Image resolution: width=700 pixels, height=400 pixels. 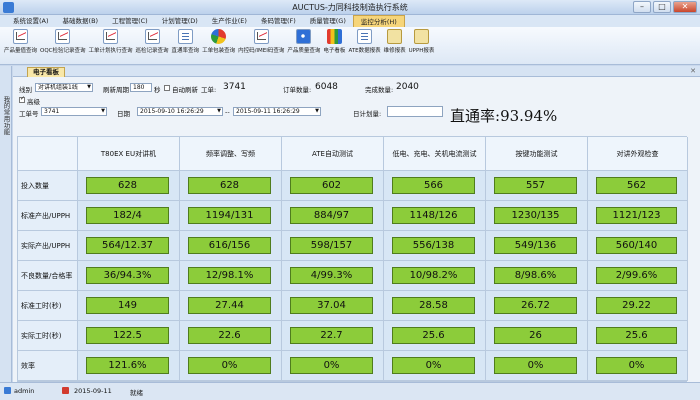 What do you see at coordinates (185, 90) in the screenshot?
I see `auto-refresh-label: 自动刷新` at bounding box center [185, 90].